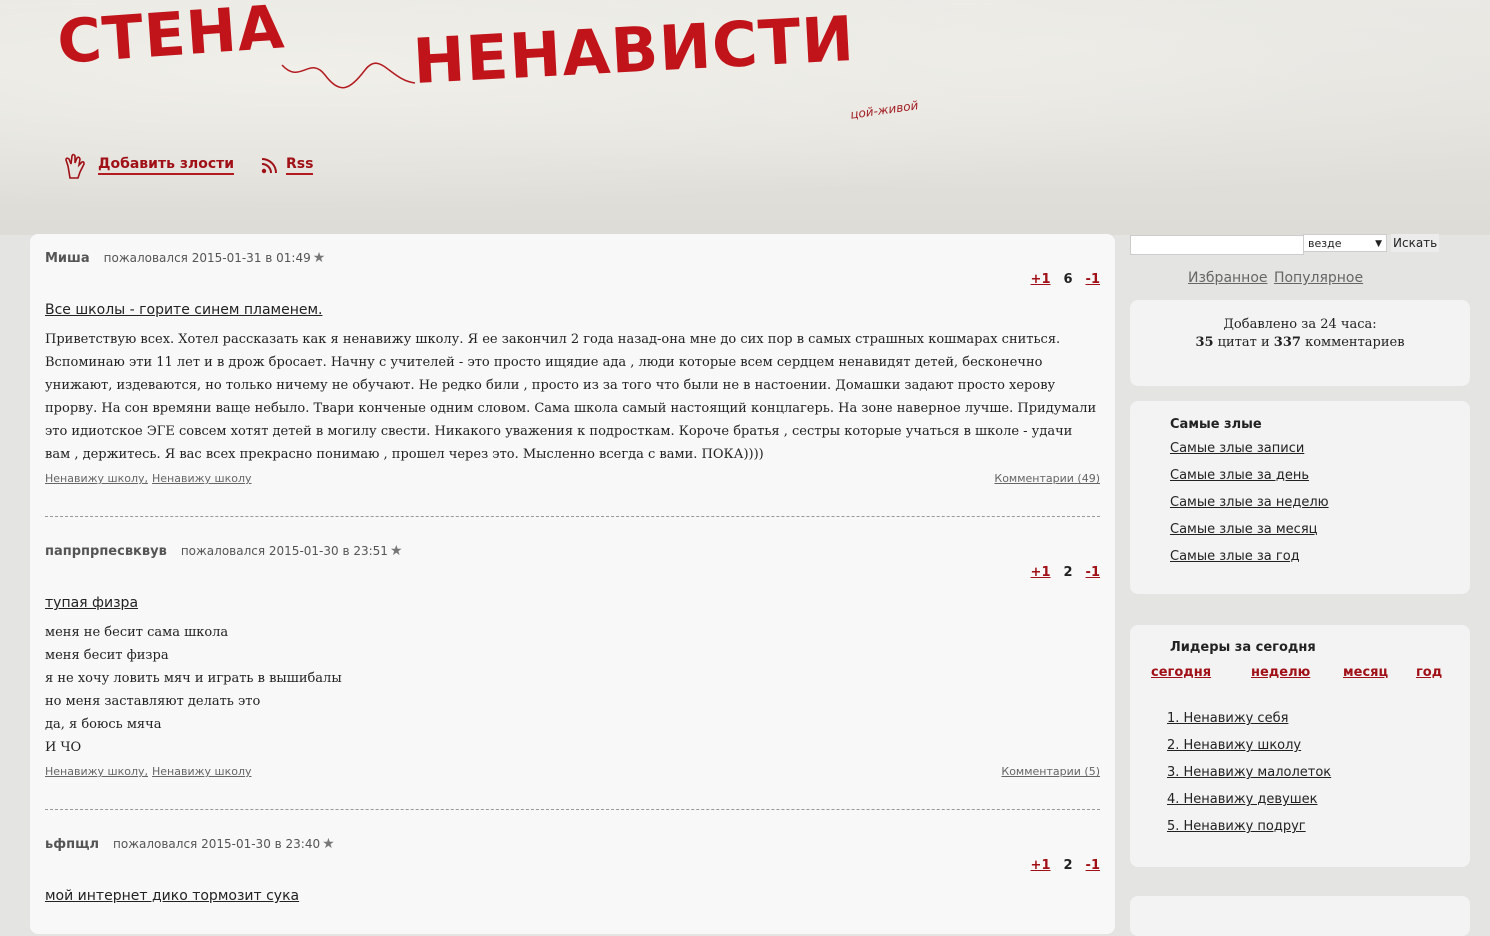 The height and width of the screenshot is (936, 1490). I want to click on fav-popular-links: Избранное Популярное, so click(1276, 278).